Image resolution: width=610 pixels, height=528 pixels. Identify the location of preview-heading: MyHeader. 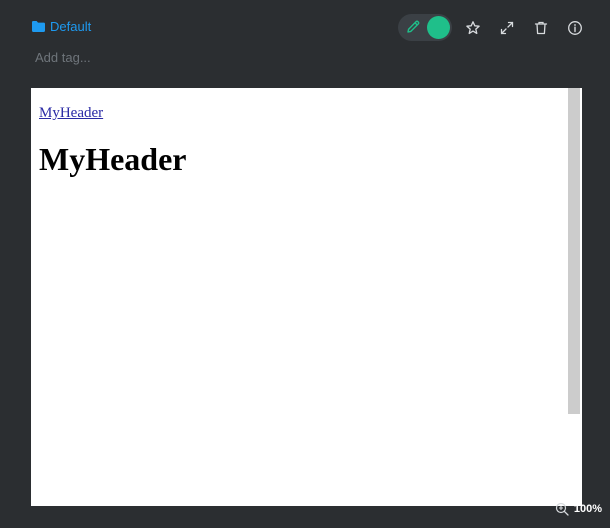
(113, 159).